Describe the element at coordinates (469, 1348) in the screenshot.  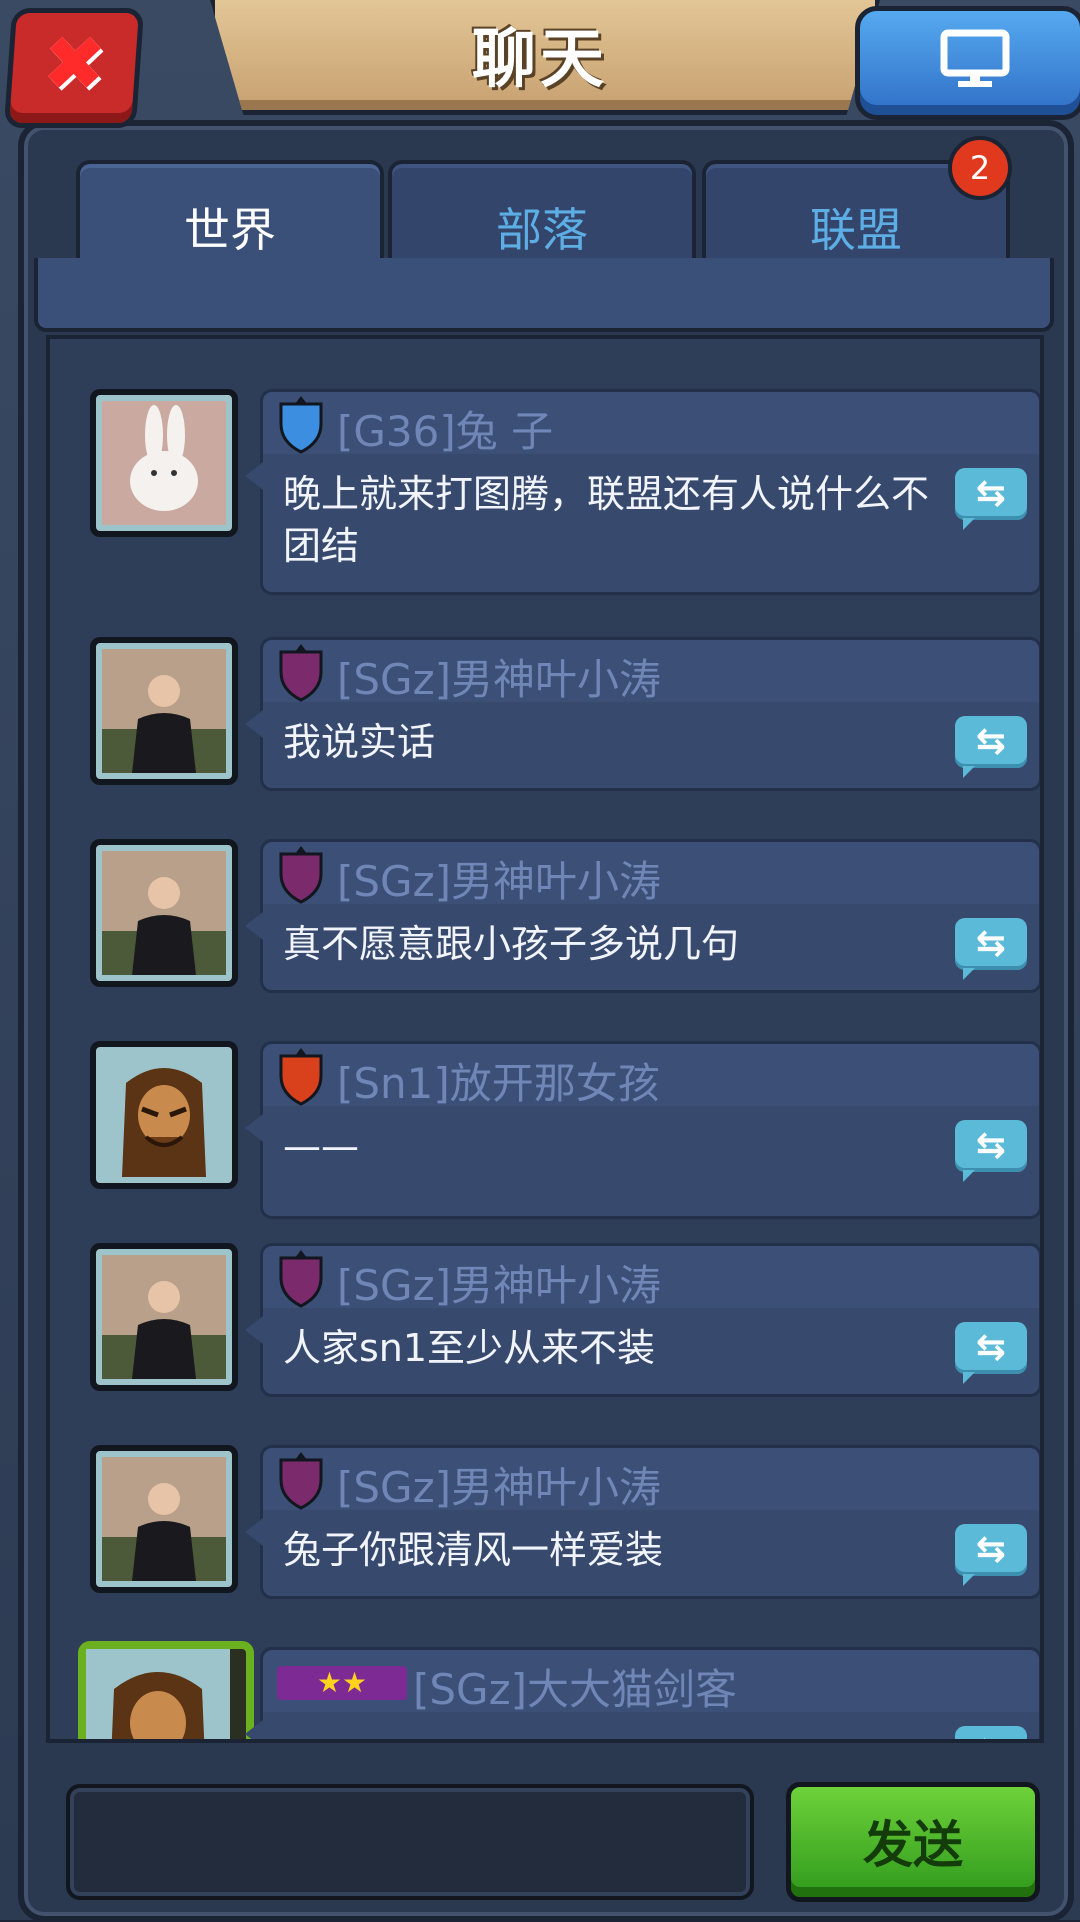
I see `message-text: 人家sn1至少从来不装` at that location.